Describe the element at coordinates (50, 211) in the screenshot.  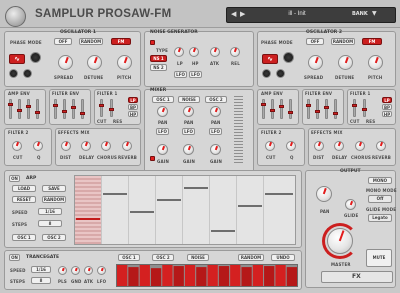
I see `arp-speed-value: 1/16` at that location.